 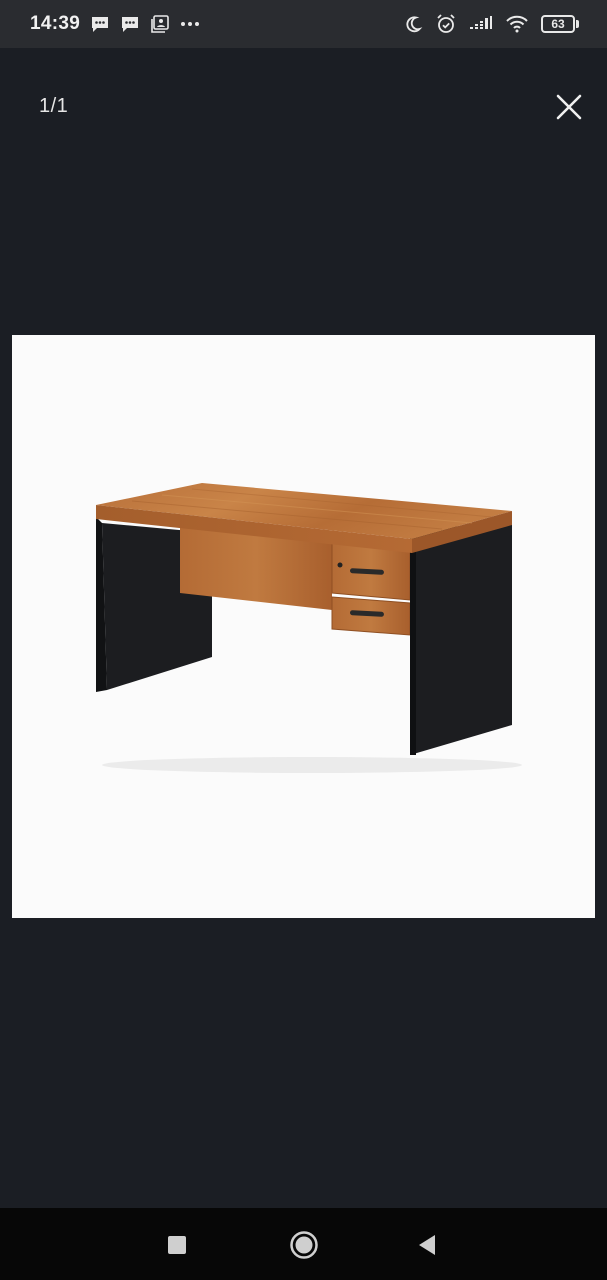 I want to click on recents-button, so click(x=177, y=1245).